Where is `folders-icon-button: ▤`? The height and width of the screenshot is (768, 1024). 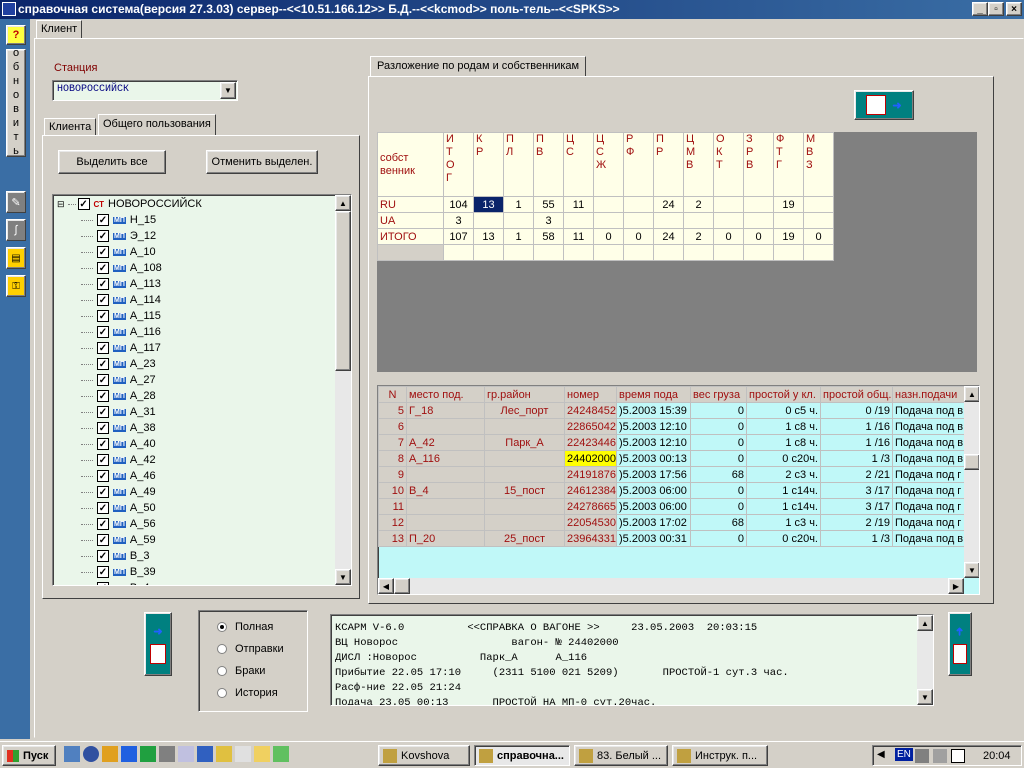 folders-icon-button: ▤ is located at coordinates (16, 258).